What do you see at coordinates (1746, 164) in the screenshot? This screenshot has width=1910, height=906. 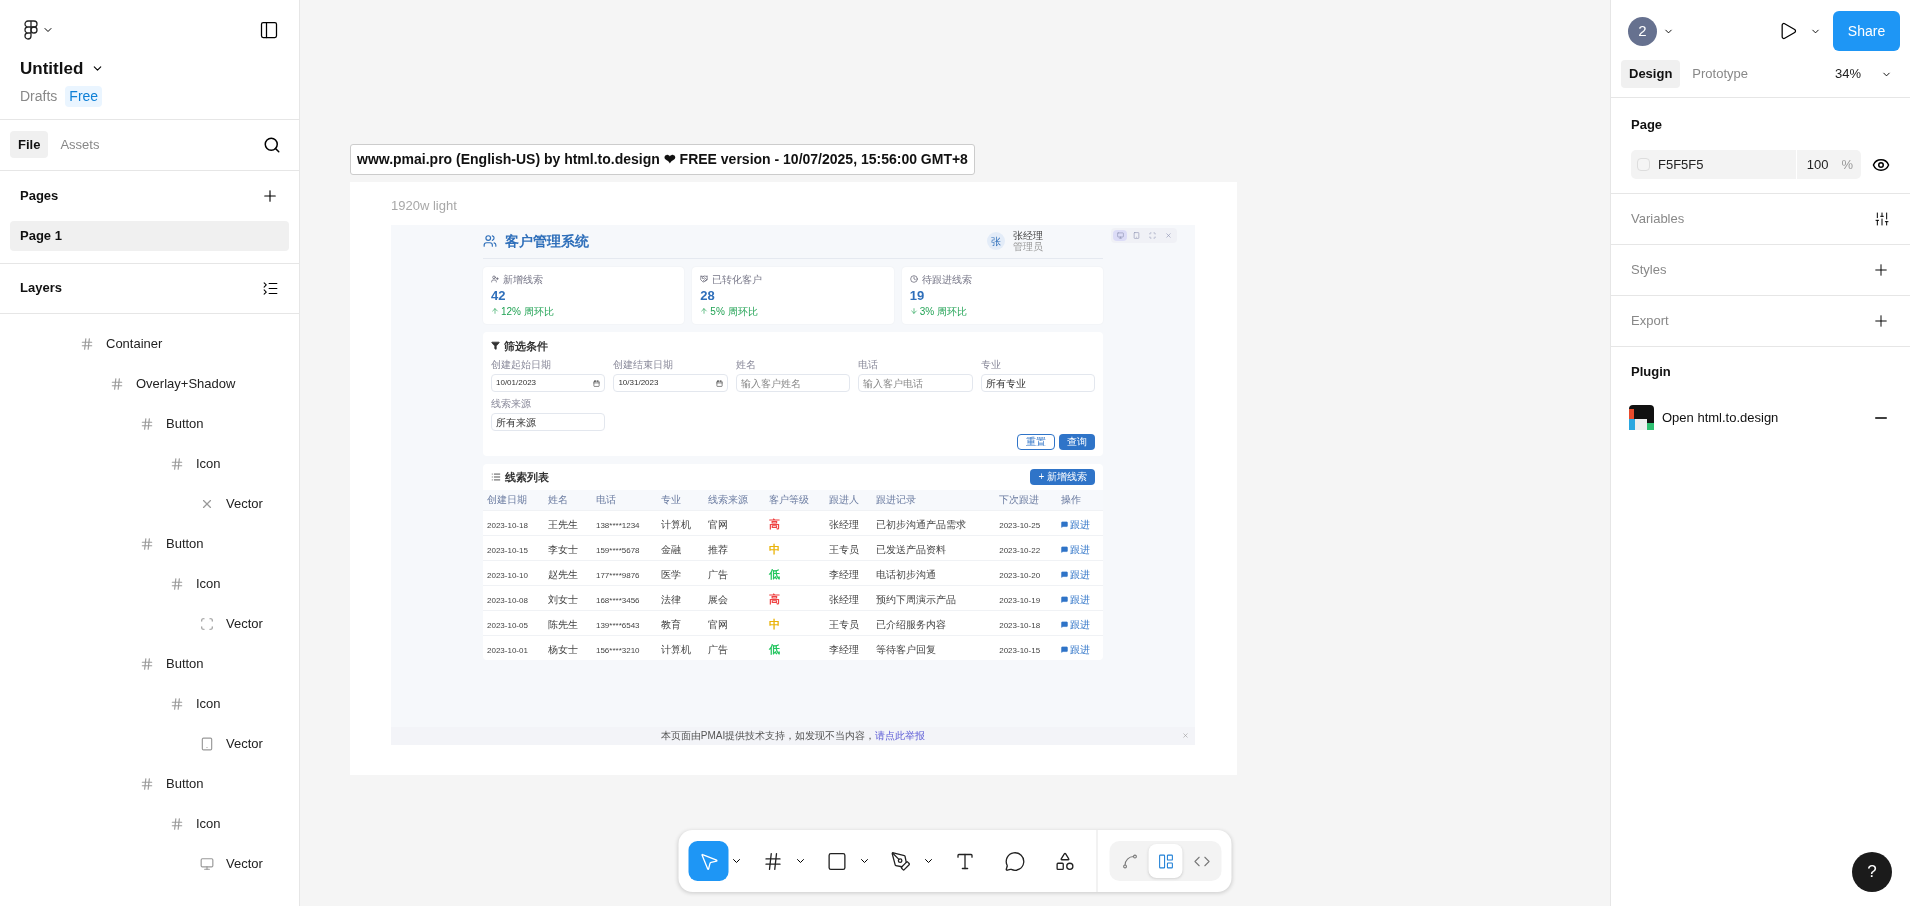 I see `page-color-field: F5F5F5 100 %` at bounding box center [1746, 164].